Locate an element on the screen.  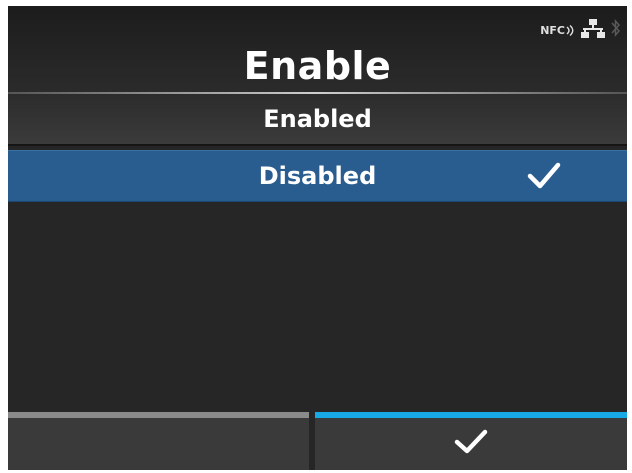
option-disabled: Disabled is located at coordinates (317, 176).